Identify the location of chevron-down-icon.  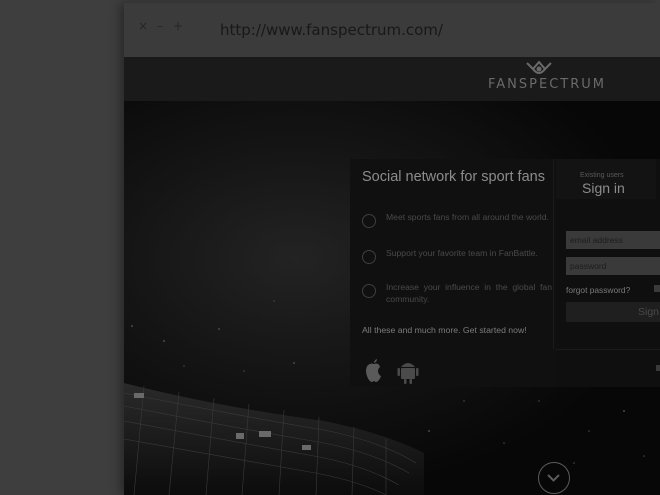
(553, 478).